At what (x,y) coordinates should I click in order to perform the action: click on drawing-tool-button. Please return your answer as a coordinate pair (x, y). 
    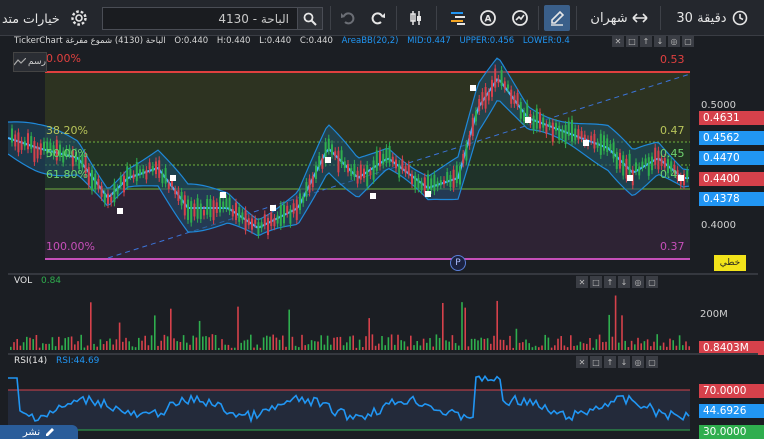
    Looking at the image, I should click on (557, 18).